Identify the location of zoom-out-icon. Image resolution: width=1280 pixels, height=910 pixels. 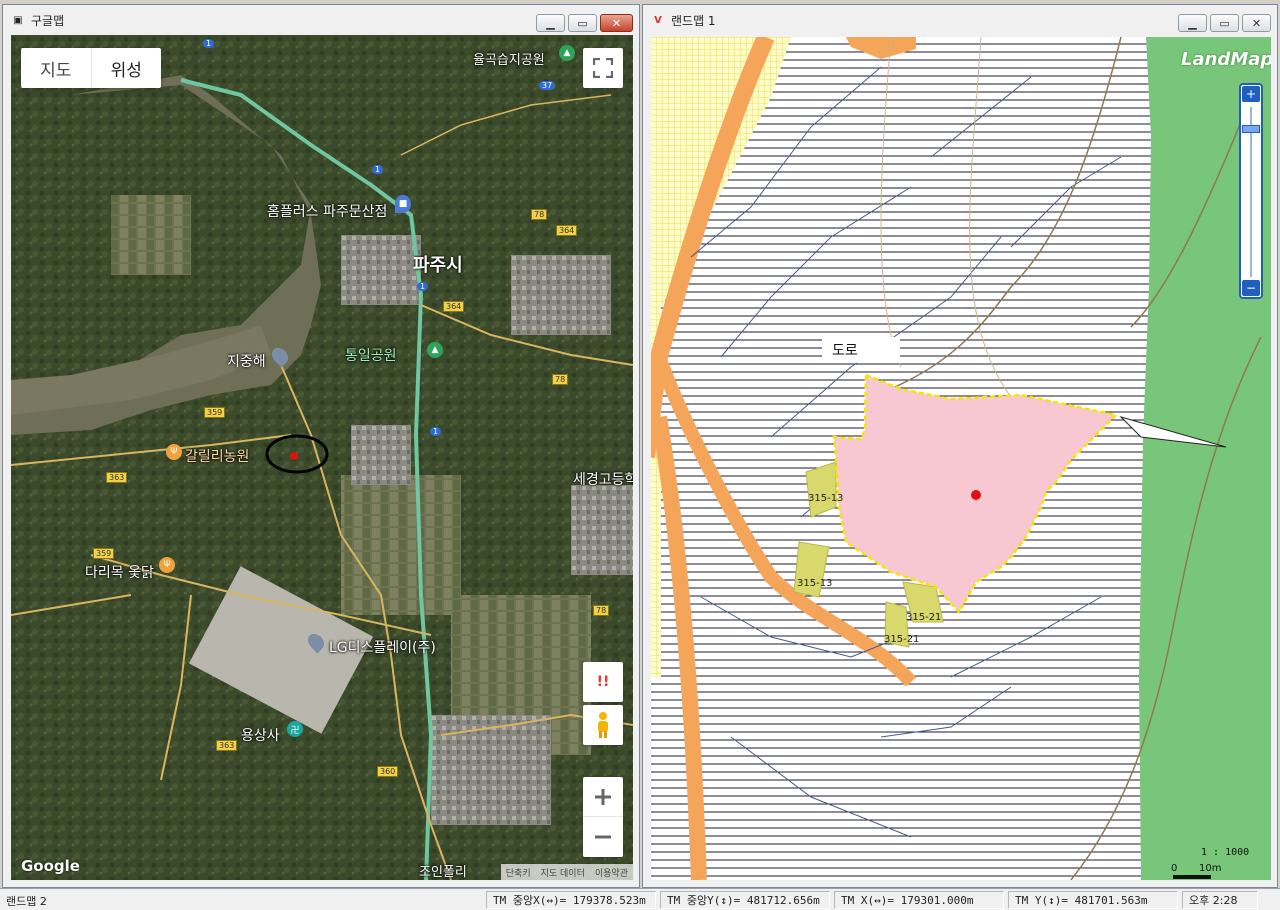
(603, 837).